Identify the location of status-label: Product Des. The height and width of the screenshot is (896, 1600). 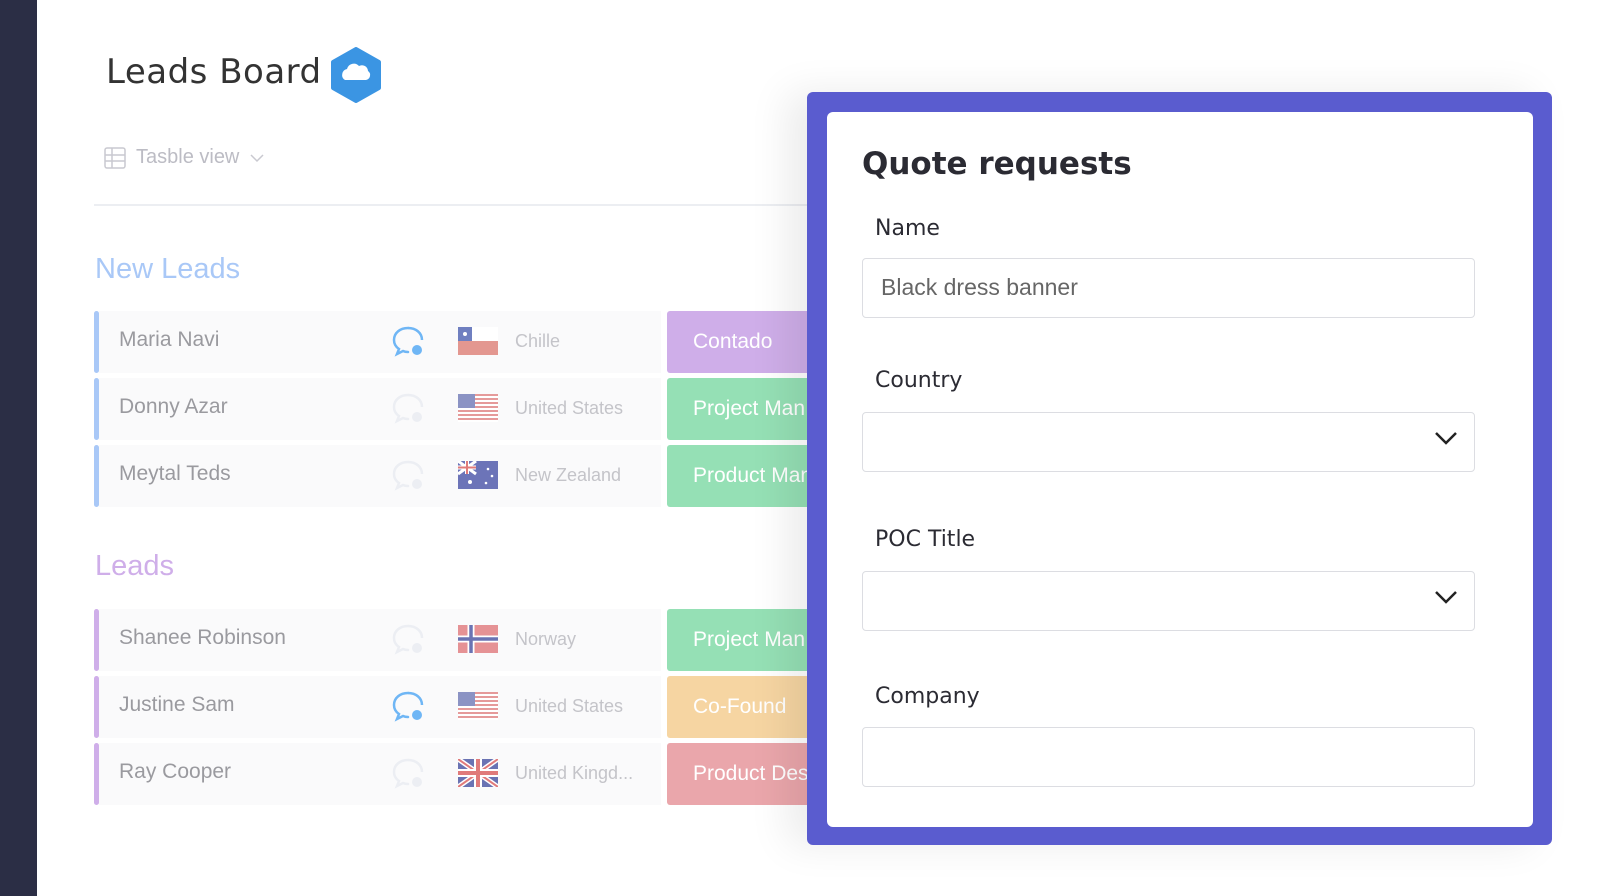
(751, 773).